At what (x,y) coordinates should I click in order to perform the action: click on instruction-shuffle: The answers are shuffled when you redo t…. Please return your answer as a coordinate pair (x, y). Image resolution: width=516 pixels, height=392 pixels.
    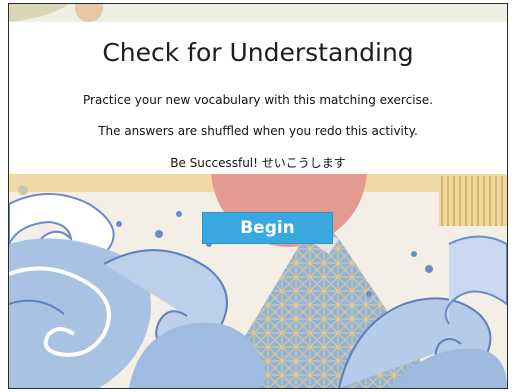
    Looking at the image, I should click on (258, 131).